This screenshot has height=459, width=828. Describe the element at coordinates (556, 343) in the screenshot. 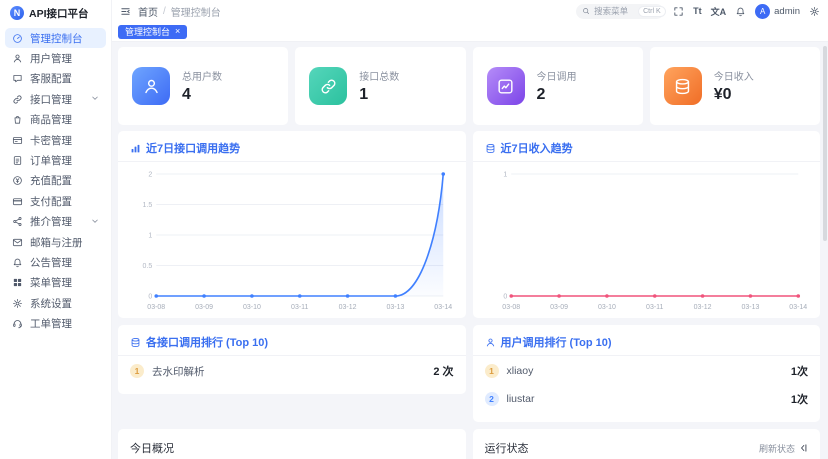

I see `ranking-title: 用户调用排行 (Top 10)` at that location.